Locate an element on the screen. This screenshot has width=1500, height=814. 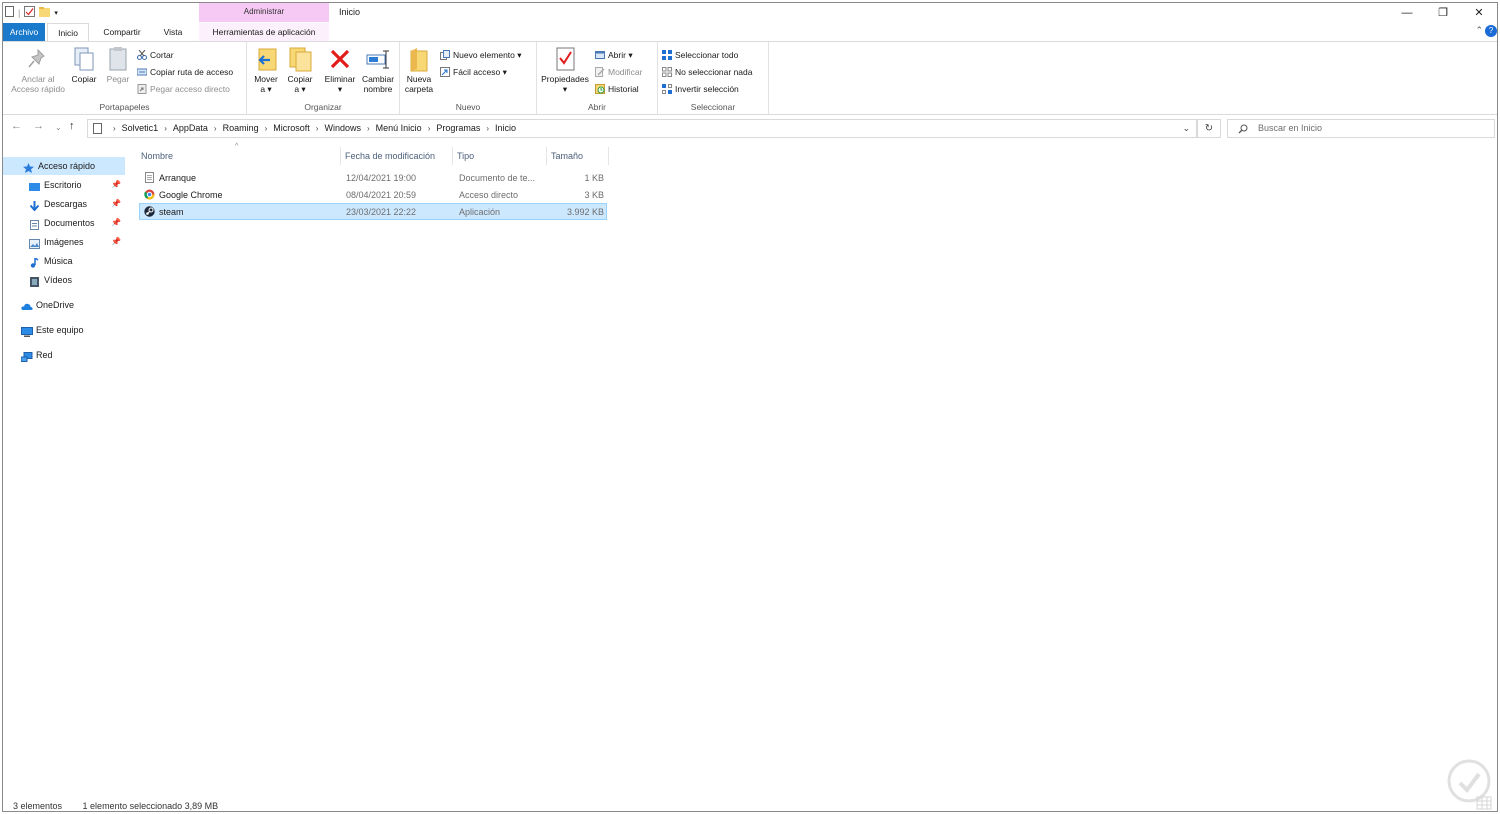
logo-watermark is located at coordinates (1469, 785).